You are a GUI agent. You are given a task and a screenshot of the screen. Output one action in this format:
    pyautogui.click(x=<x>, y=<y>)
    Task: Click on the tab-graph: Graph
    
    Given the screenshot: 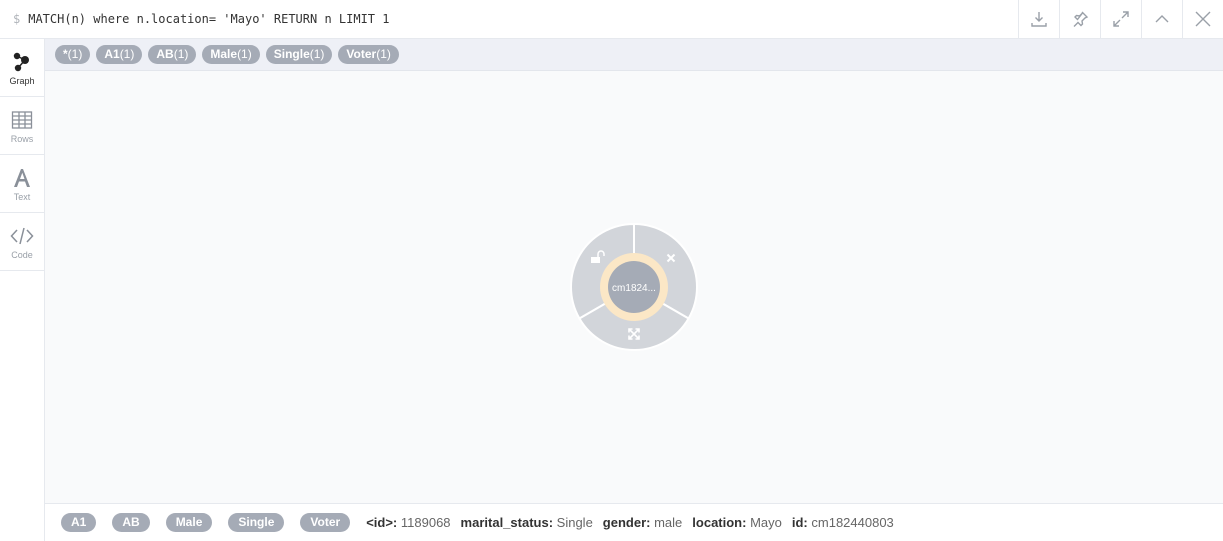 What is the action you would take?
    pyautogui.click(x=22, y=68)
    